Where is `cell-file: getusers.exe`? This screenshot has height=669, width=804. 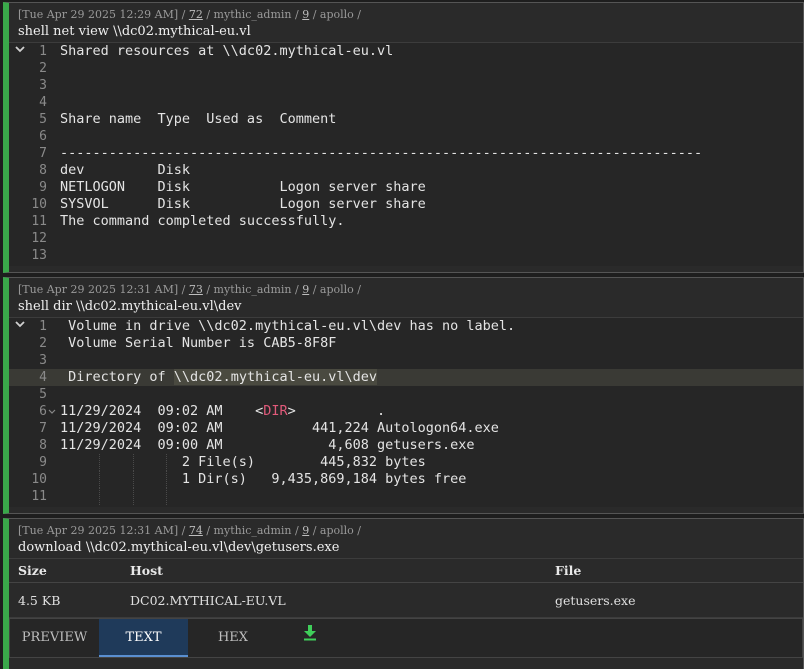
cell-file: getusers.exe is located at coordinates (674, 600).